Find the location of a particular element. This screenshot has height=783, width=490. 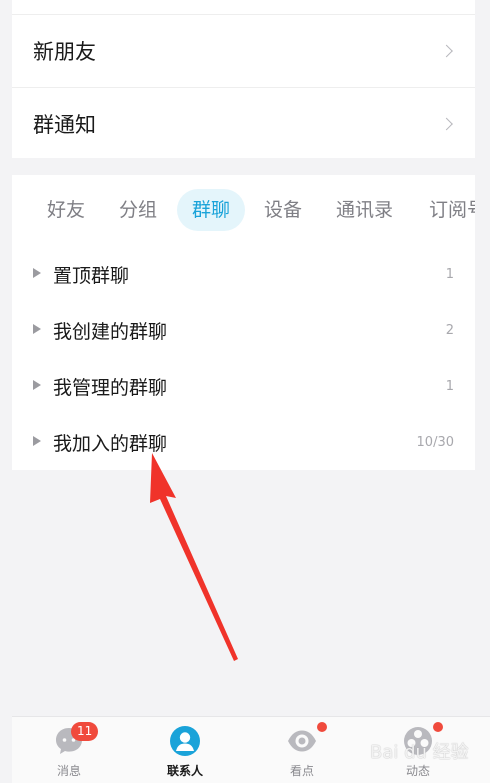

group-category-row: 我管理的群聊 1 is located at coordinates (243, 386).